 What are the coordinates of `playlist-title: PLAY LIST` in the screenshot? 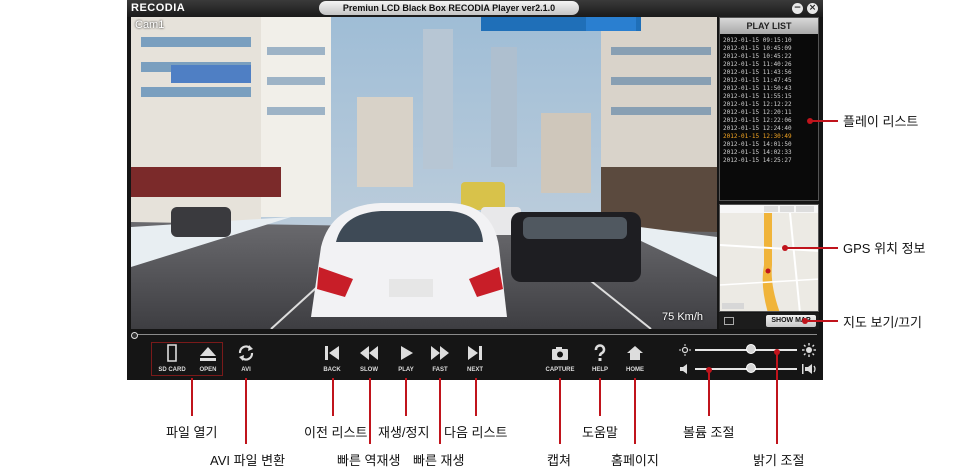 It's located at (769, 26).